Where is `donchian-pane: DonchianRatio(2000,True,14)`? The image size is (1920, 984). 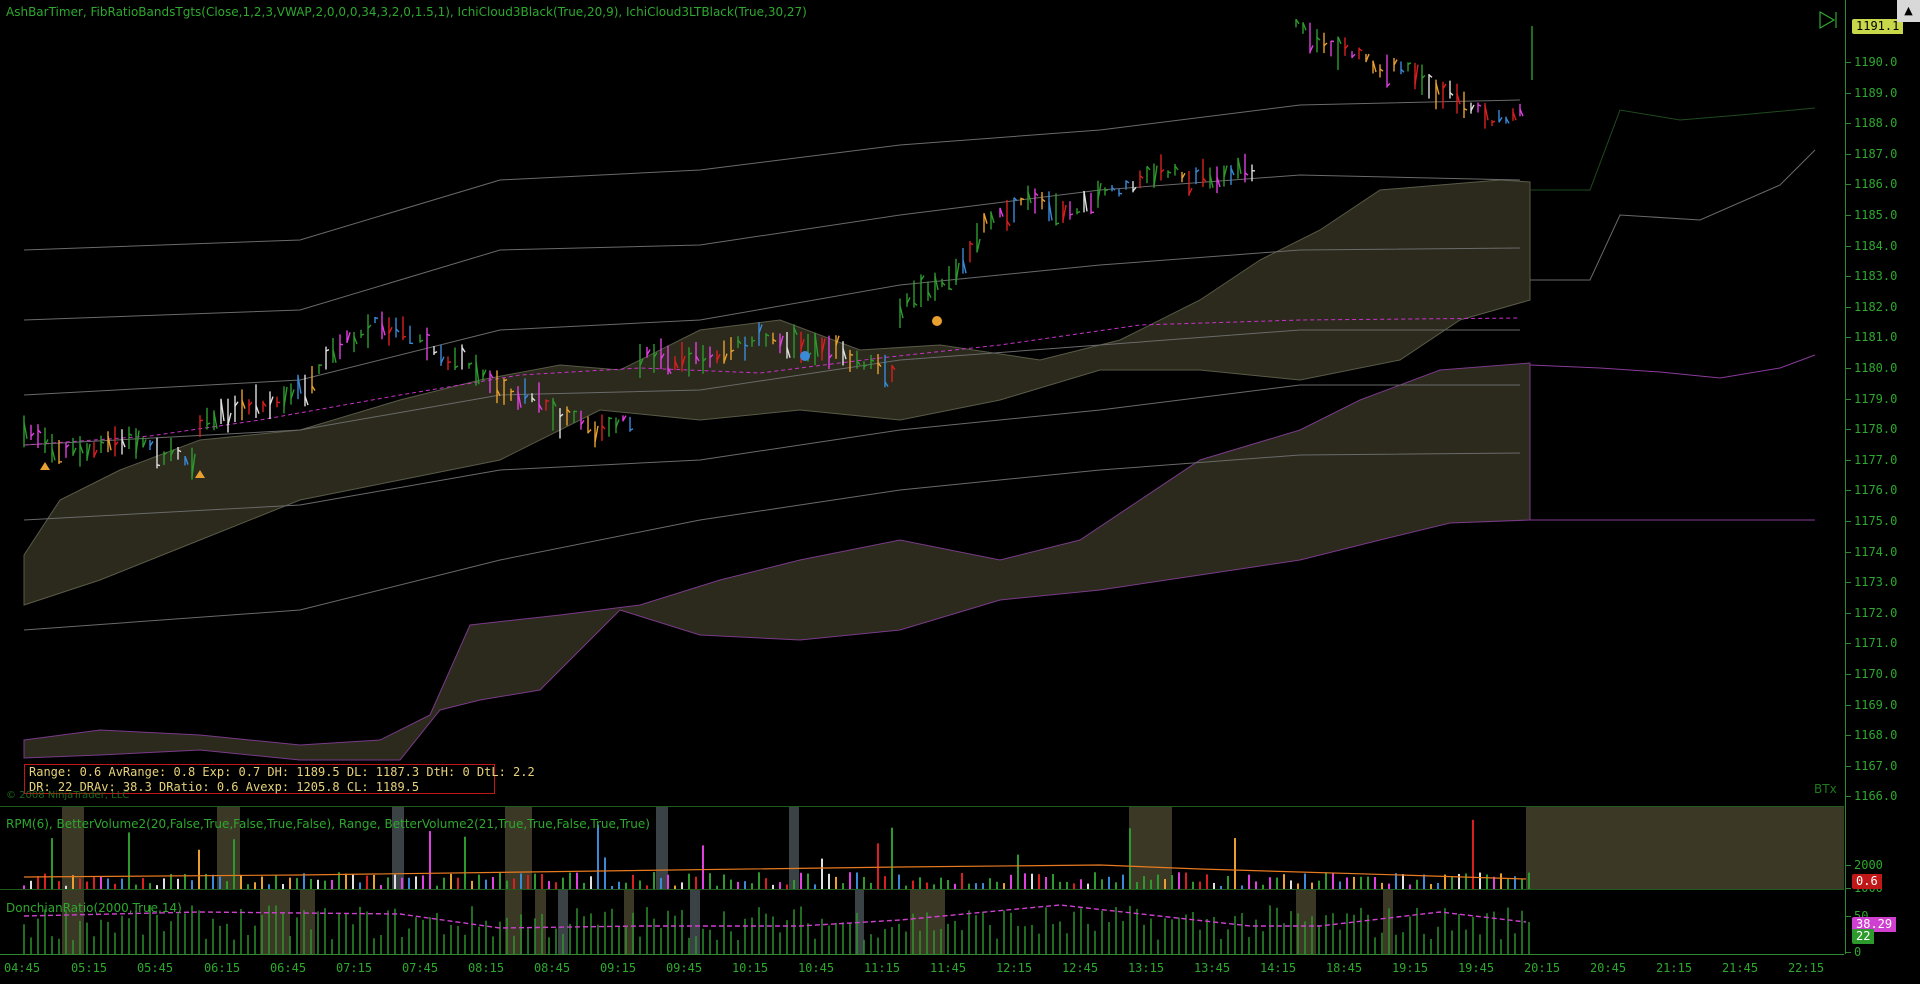
donchian-pane: DonchianRatio(2000,True,14) is located at coordinates (922, 922).